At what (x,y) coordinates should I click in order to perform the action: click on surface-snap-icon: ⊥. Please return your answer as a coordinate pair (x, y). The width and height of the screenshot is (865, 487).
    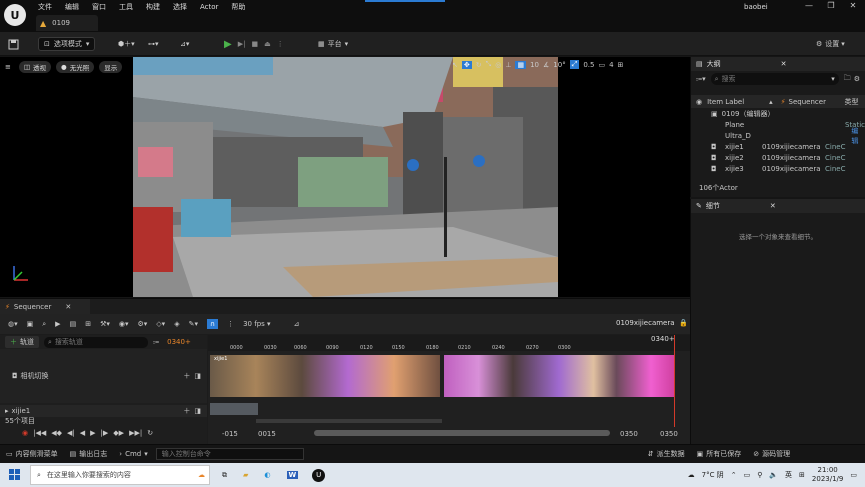
    Looking at the image, I should click on (508, 65).